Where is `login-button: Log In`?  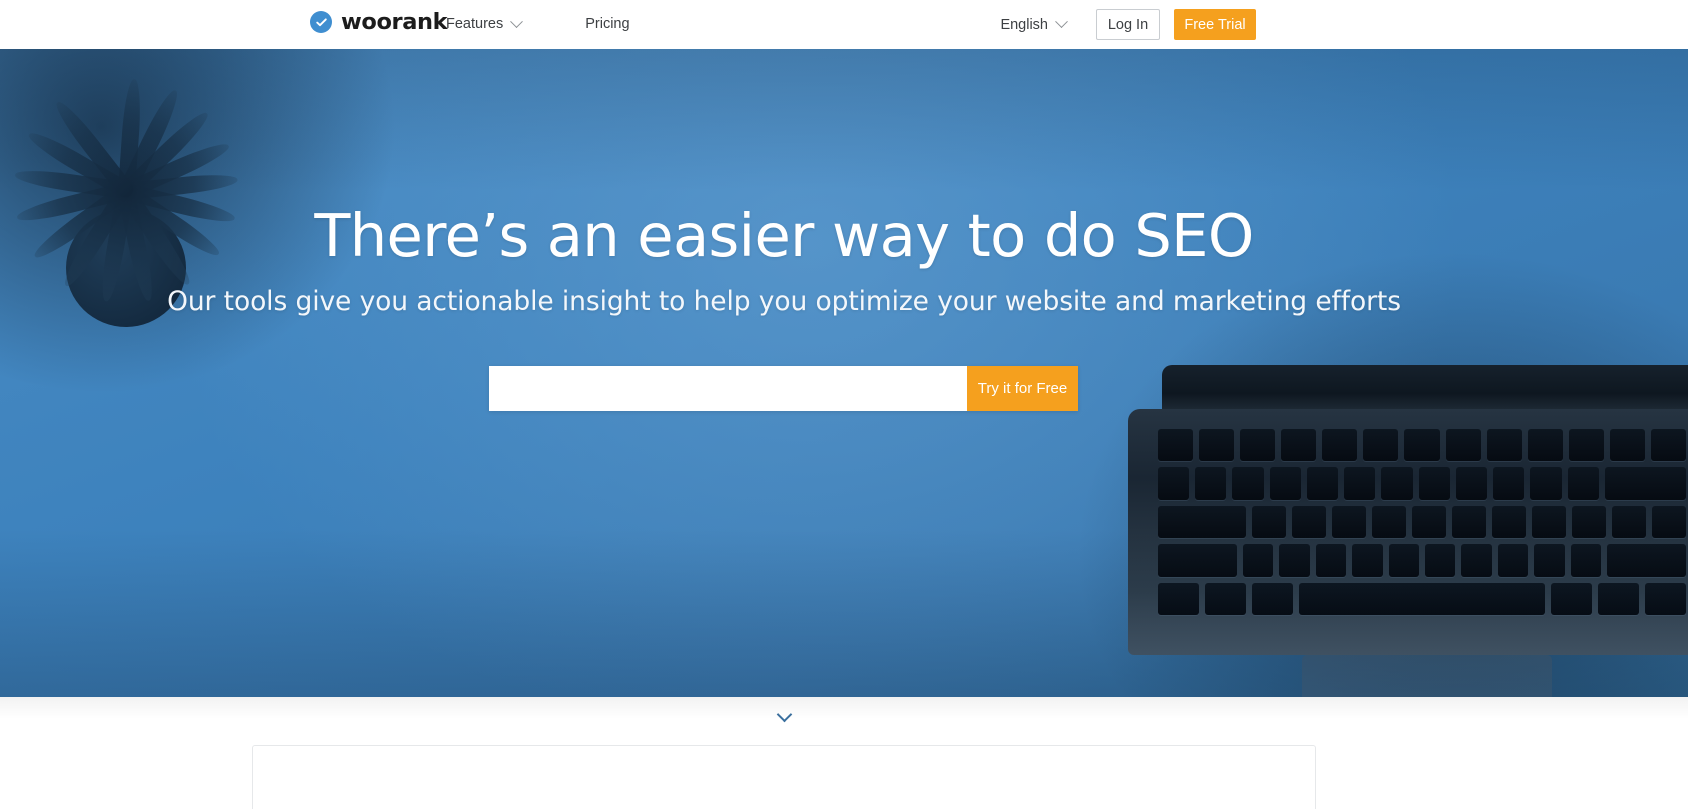 login-button: Log In is located at coordinates (1128, 24).